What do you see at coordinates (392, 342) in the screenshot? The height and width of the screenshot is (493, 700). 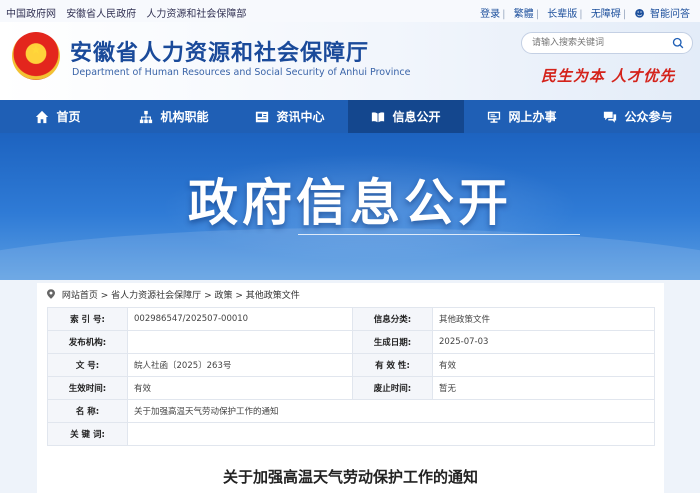 I see `created-date-label: 生成日期:` at bounding box center [392, 342].